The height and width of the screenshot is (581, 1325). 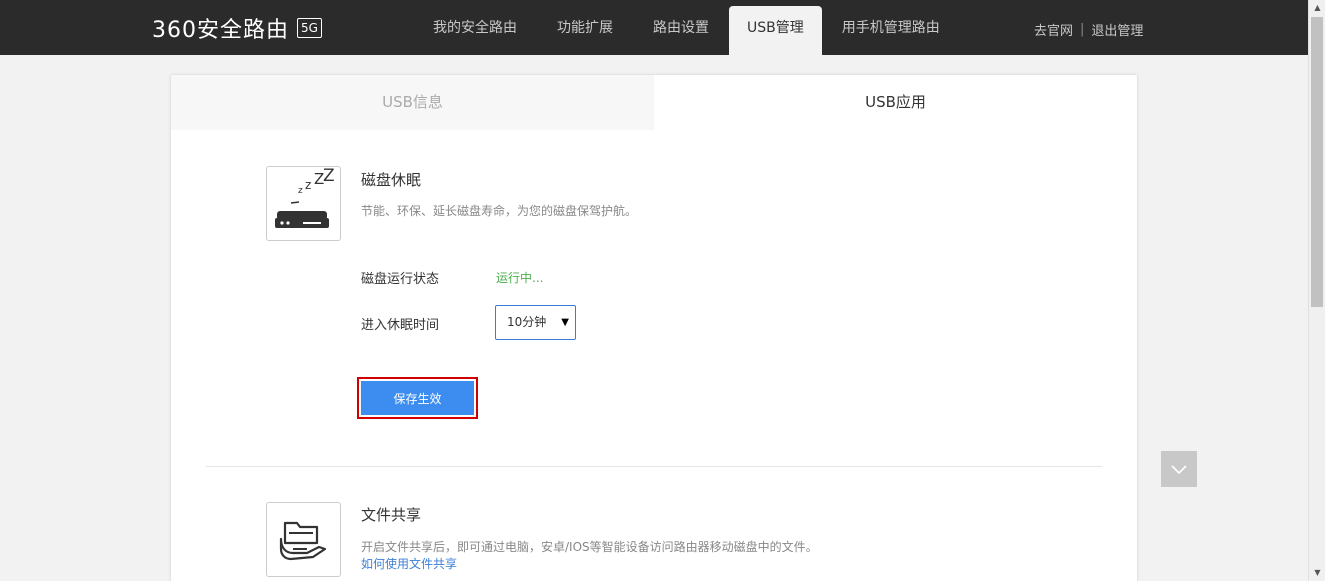 What do you see at coordinates (775, 30) in the screenshot?
I see `nav-usb-management: USB管理` at bounding box center [775, 30].